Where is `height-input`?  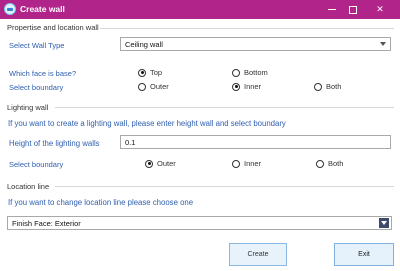
height-input is located at coordinates (255, 142).